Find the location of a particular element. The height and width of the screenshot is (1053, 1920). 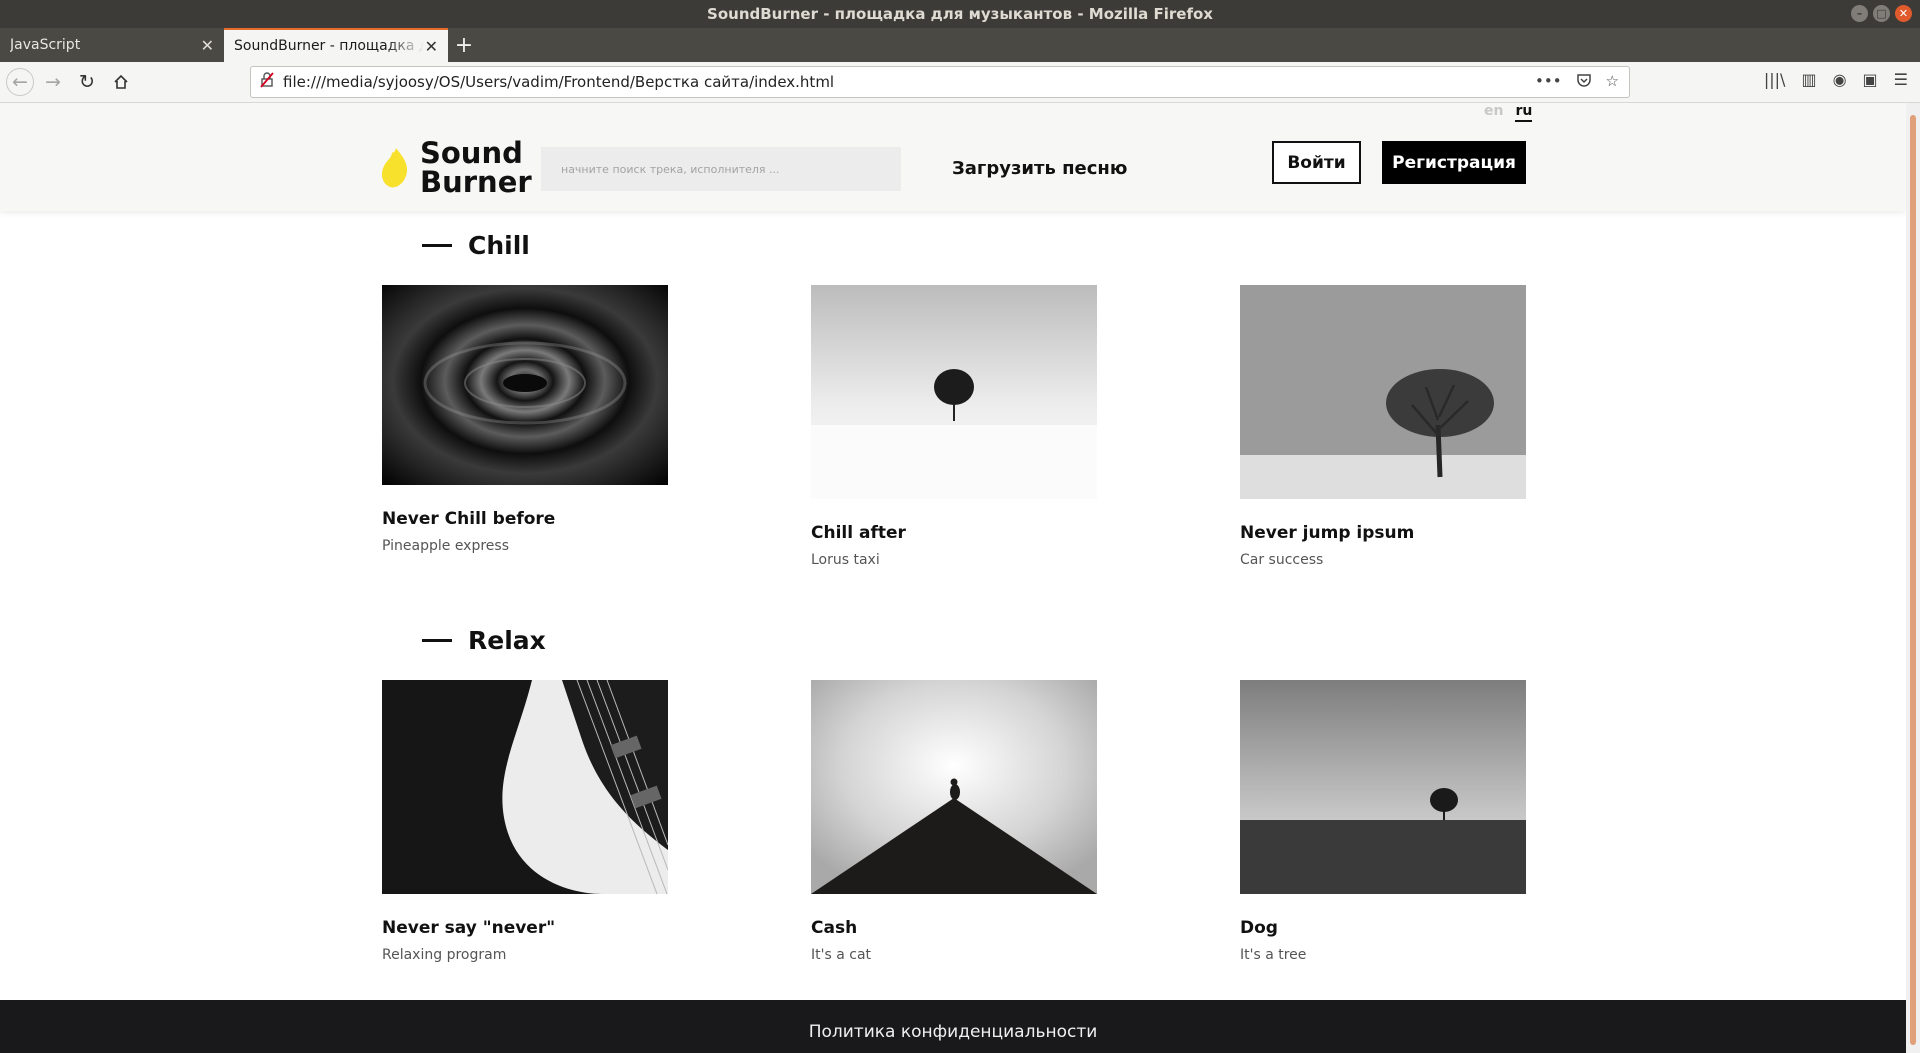

scrollbar-thumb is located at coordinates (1913, 580).